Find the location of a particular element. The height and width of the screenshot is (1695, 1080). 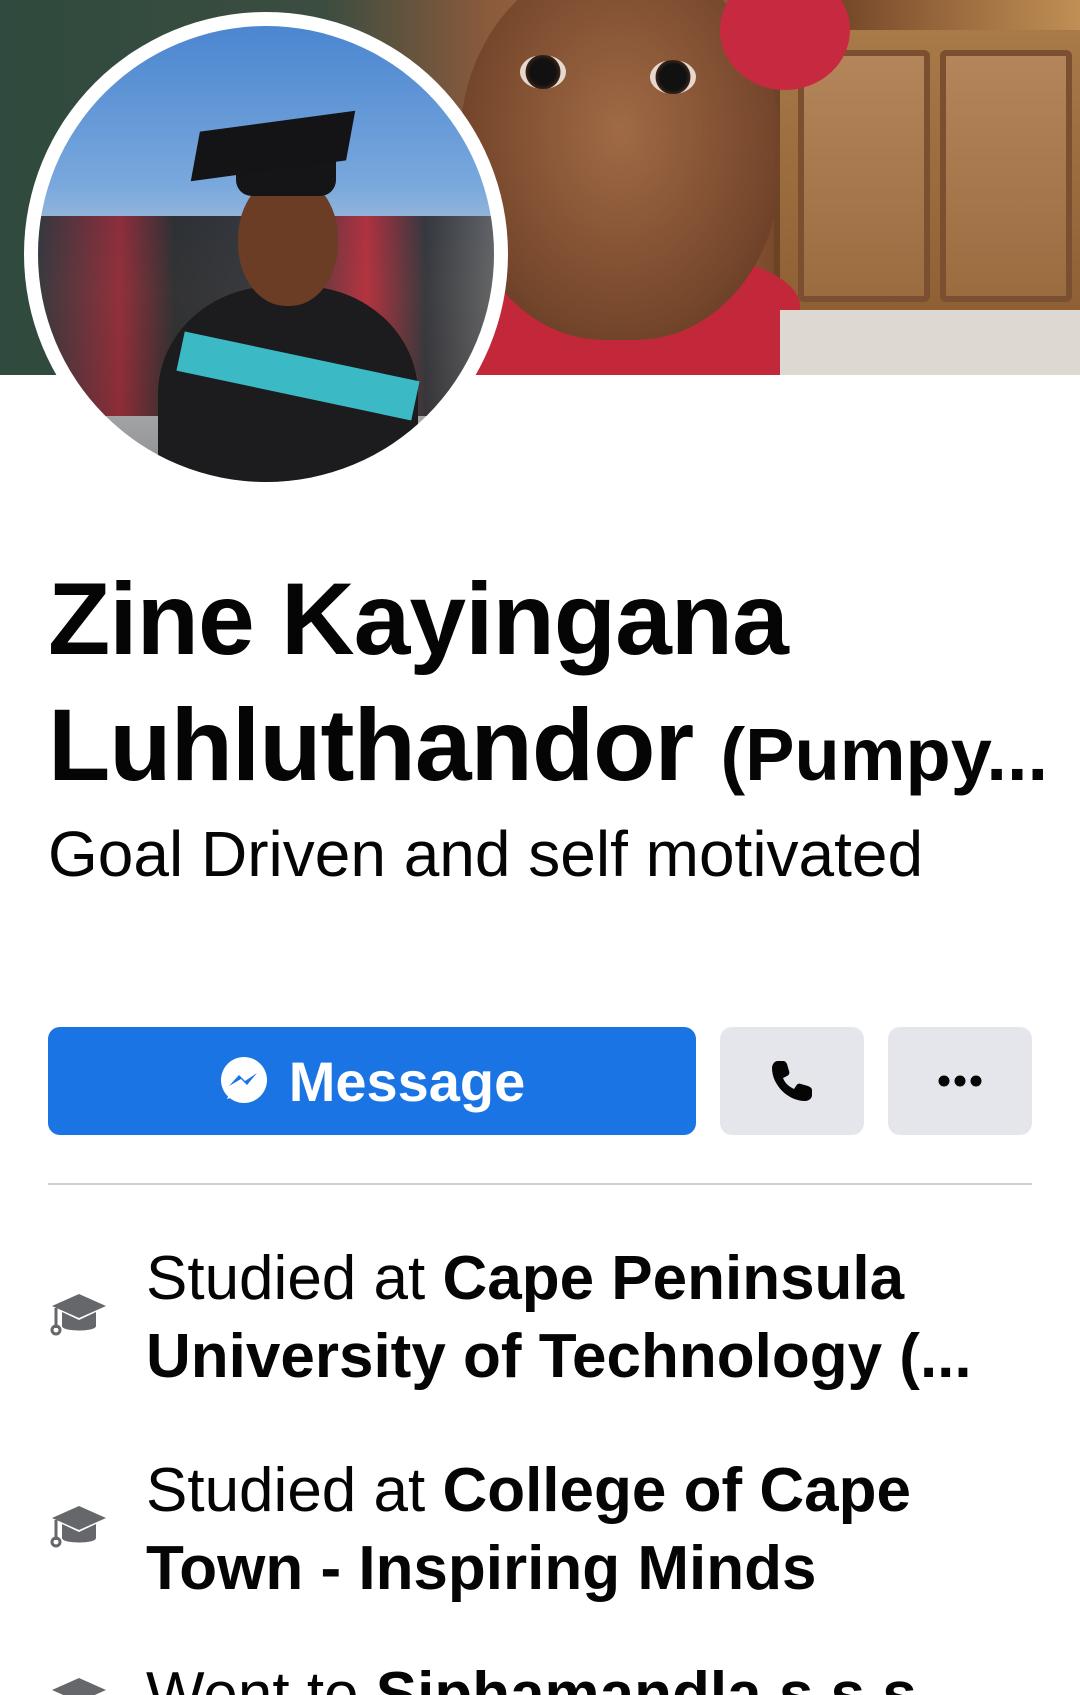

more-dots-icon is located at coordinates (960, 1081).